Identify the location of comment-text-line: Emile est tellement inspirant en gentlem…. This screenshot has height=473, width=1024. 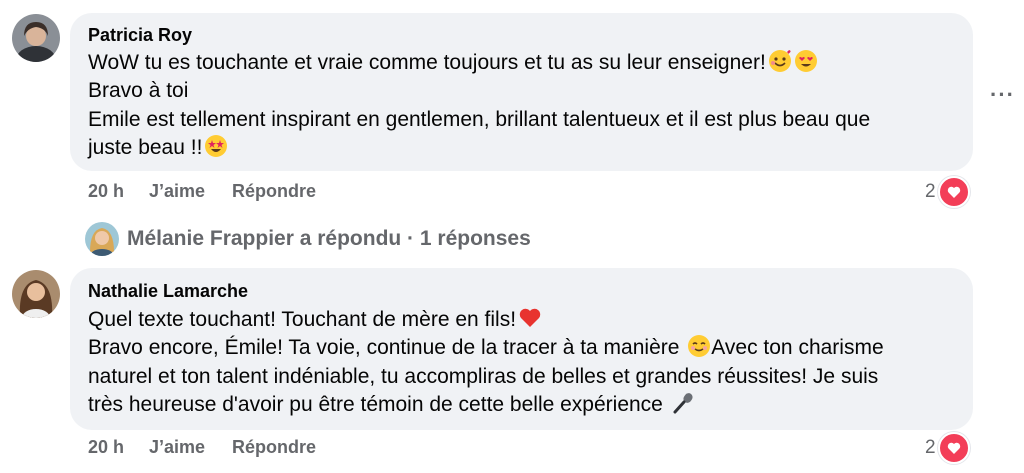
(479, 119).